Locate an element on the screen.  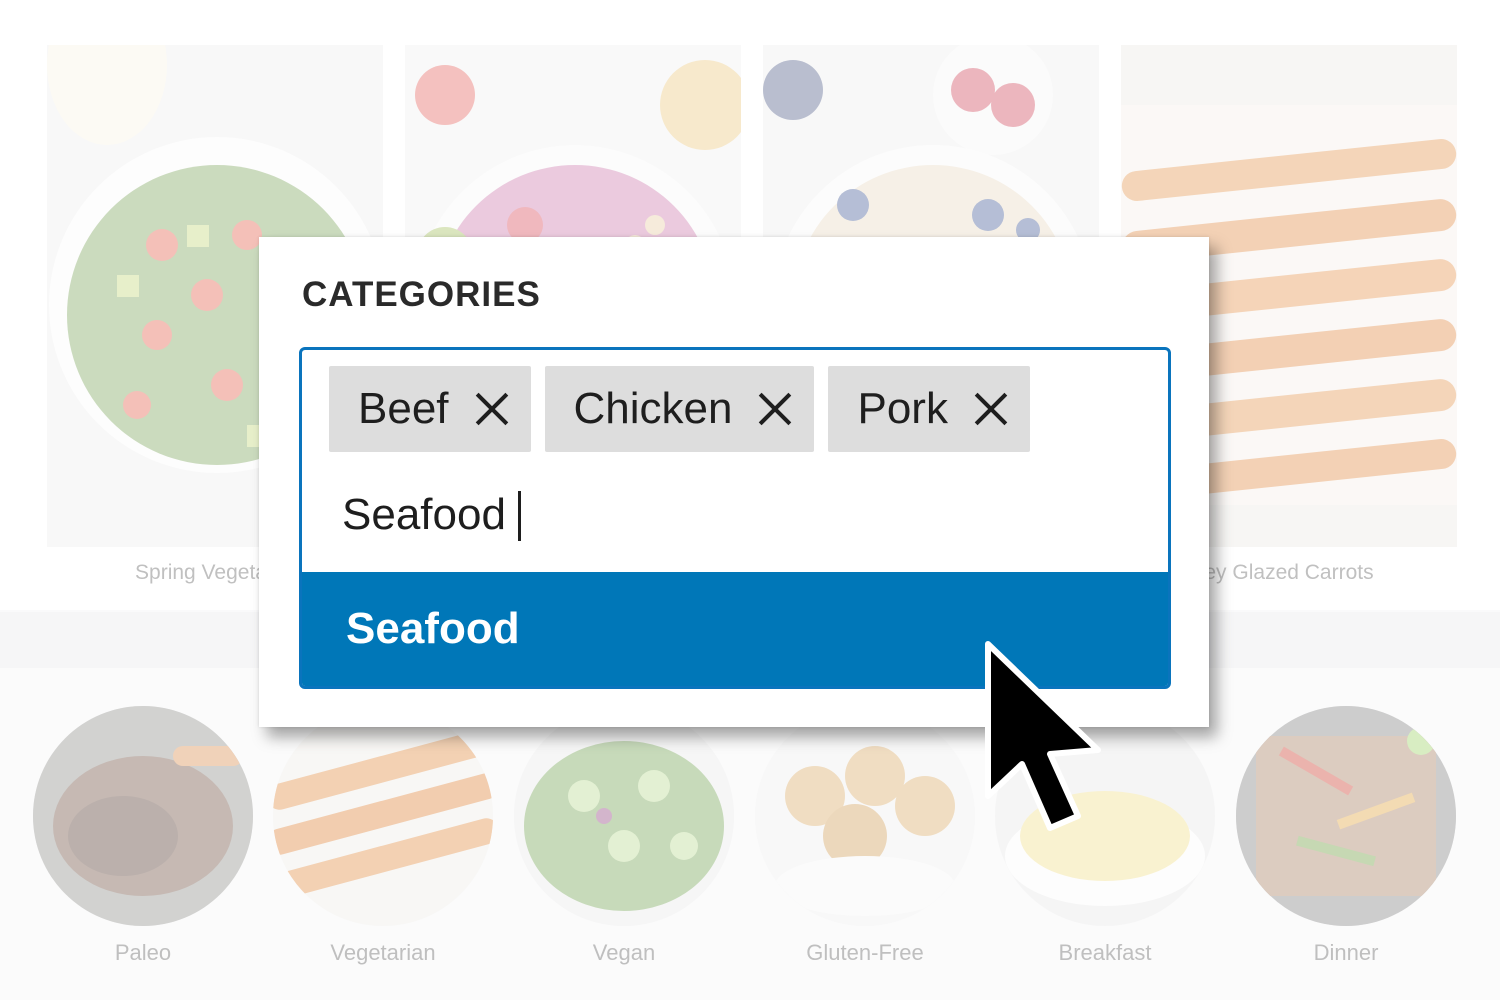
muffins-image is located at coordinates (865, 816).